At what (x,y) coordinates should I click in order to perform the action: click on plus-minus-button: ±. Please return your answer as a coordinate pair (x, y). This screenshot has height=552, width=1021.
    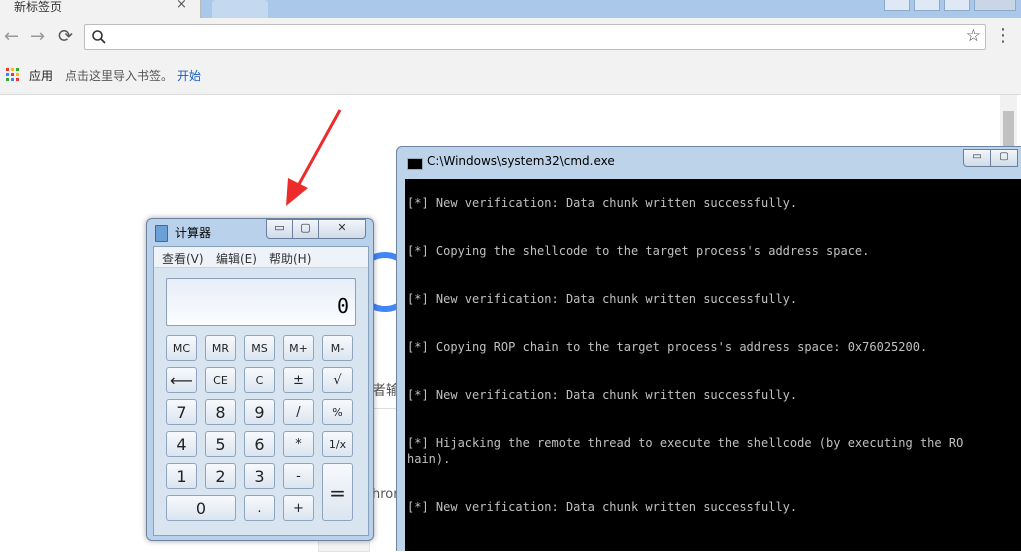
    Looking at the image, I should click on (298, 380).